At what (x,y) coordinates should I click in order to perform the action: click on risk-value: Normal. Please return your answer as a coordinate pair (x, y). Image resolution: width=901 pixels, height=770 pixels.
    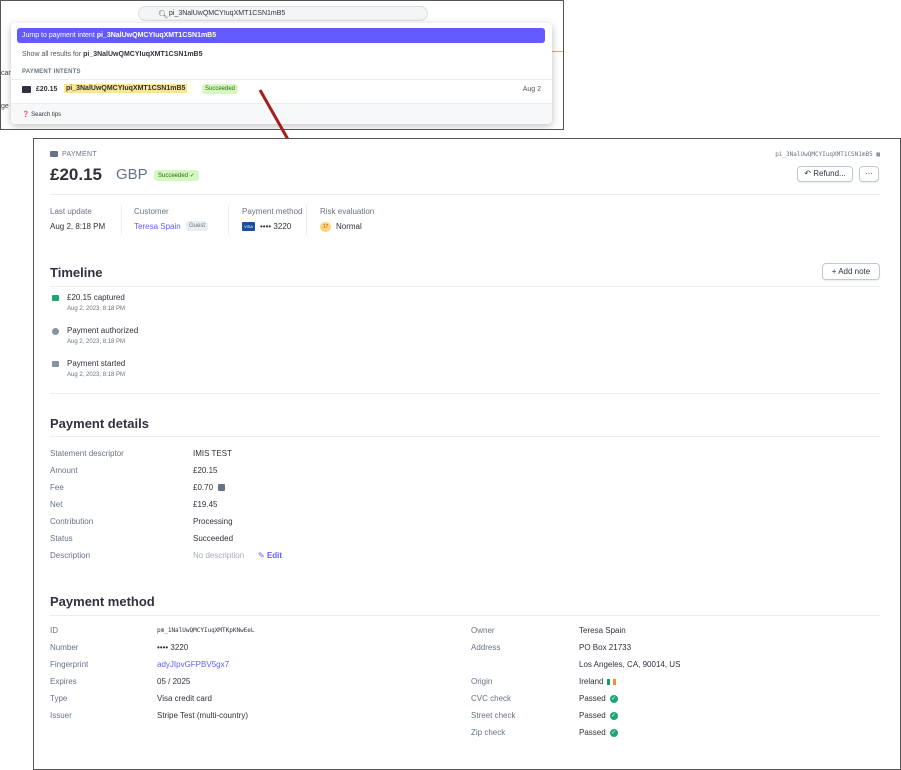
    Looking at the image, I should click on (349, 226).